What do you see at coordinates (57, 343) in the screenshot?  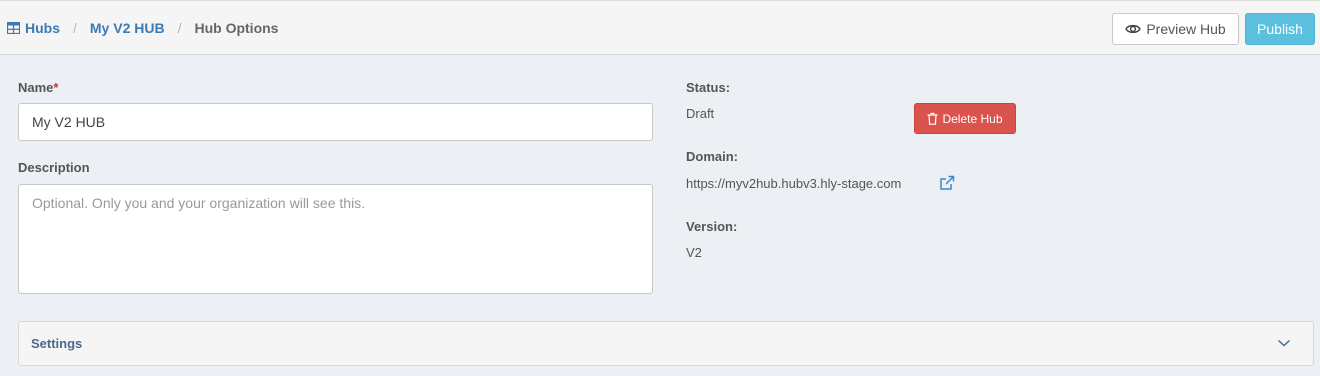 I see `settings-label: Settings` at bounding box center [57, 343].